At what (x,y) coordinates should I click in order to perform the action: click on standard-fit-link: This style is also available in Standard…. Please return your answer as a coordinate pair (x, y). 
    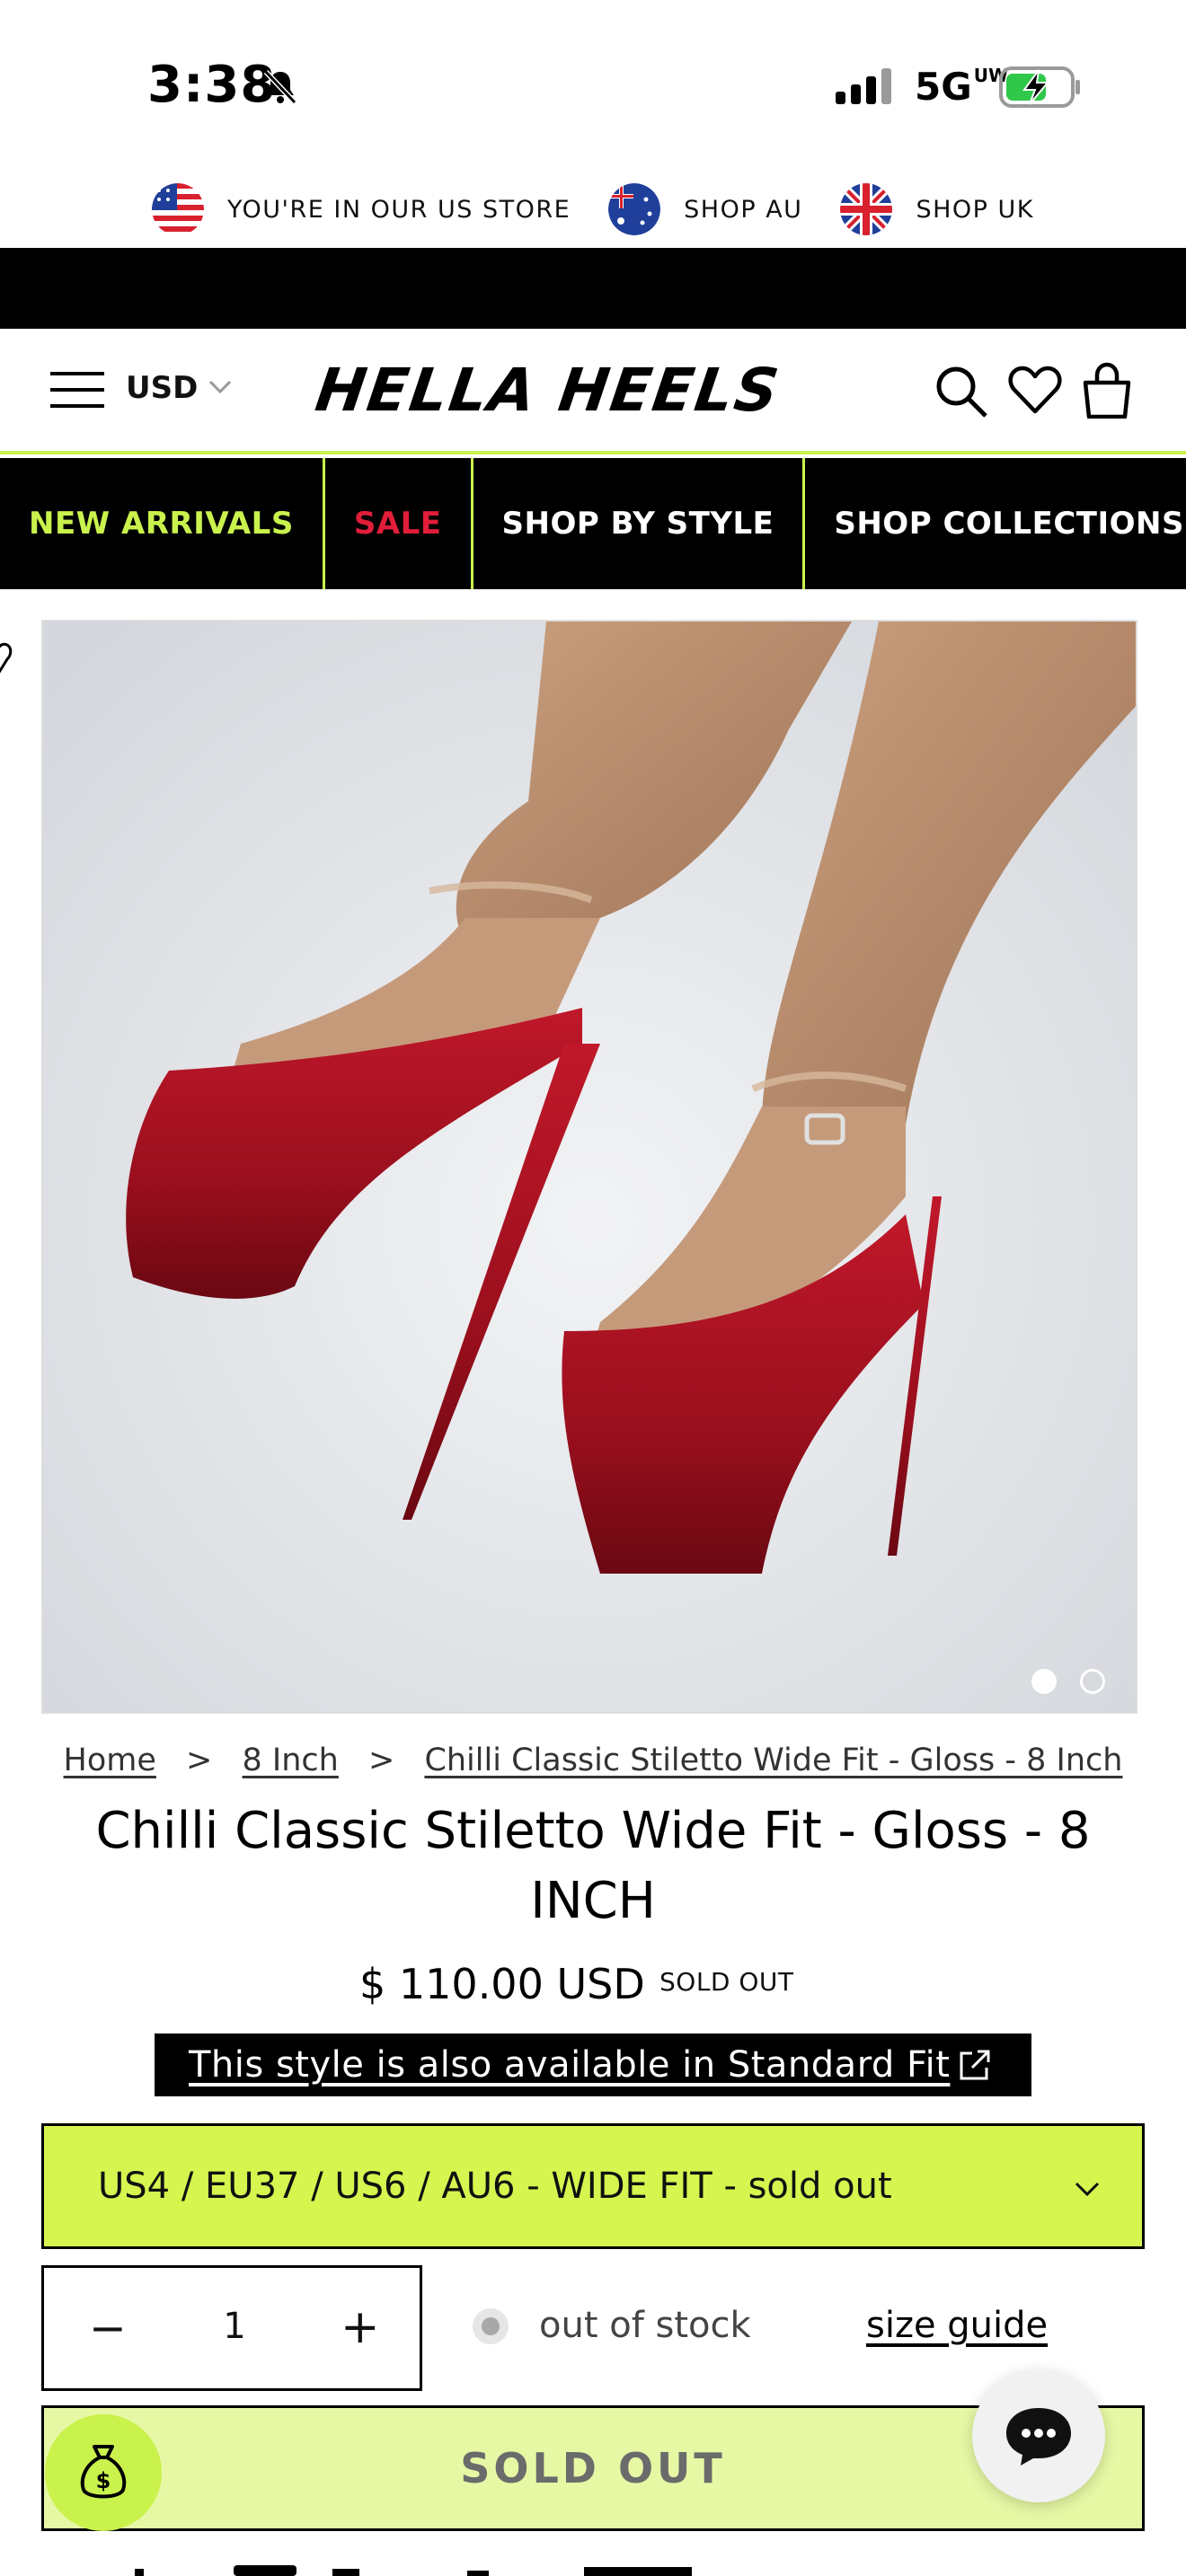
    Looking at the image, I should click on (593, 2064).